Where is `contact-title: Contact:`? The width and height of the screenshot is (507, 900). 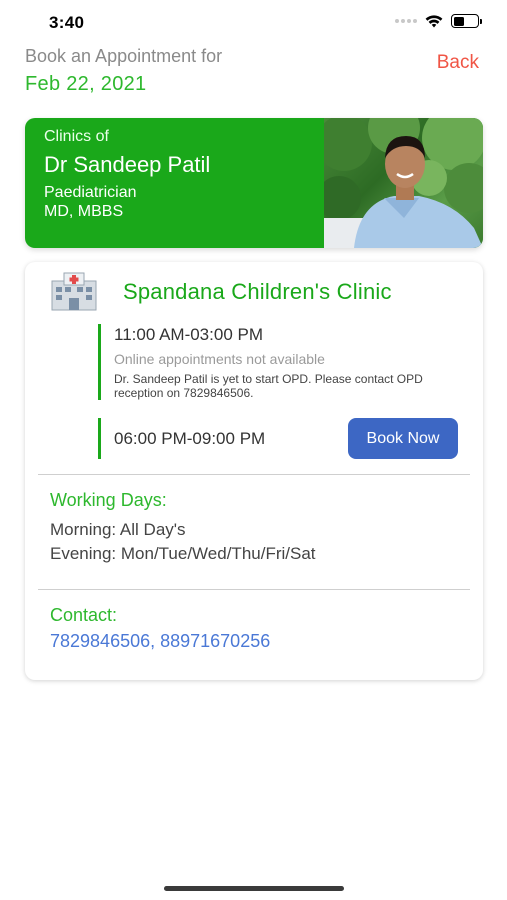 contact-title: Contact: is located at coordinates (84, 615).